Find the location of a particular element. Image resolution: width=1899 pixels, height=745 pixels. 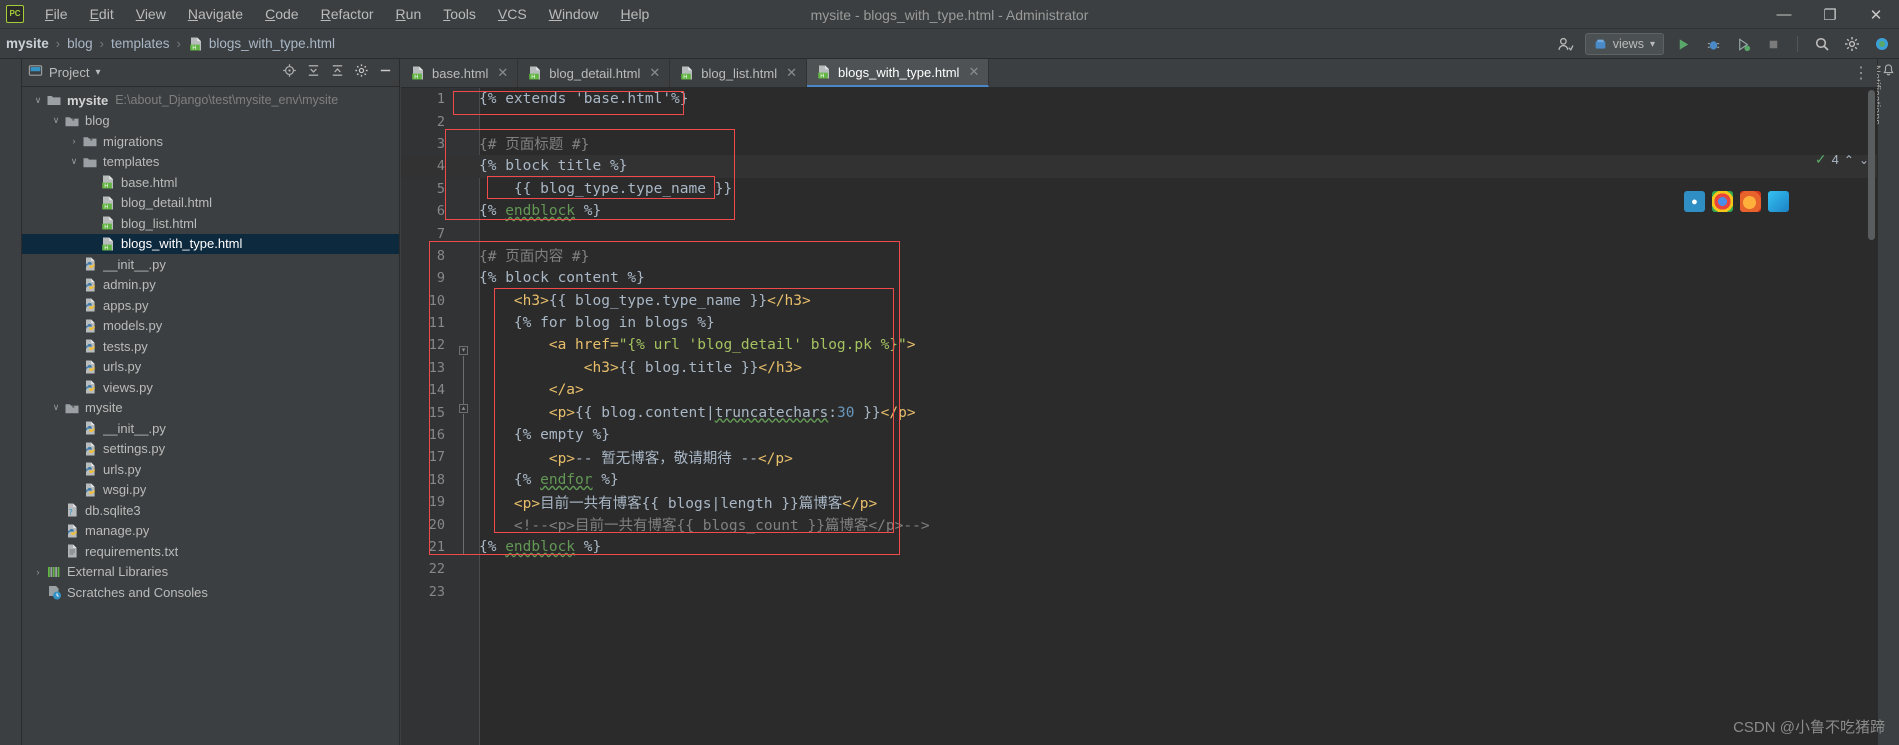

close-button: ✕ is located at coordinates (1876, 14).